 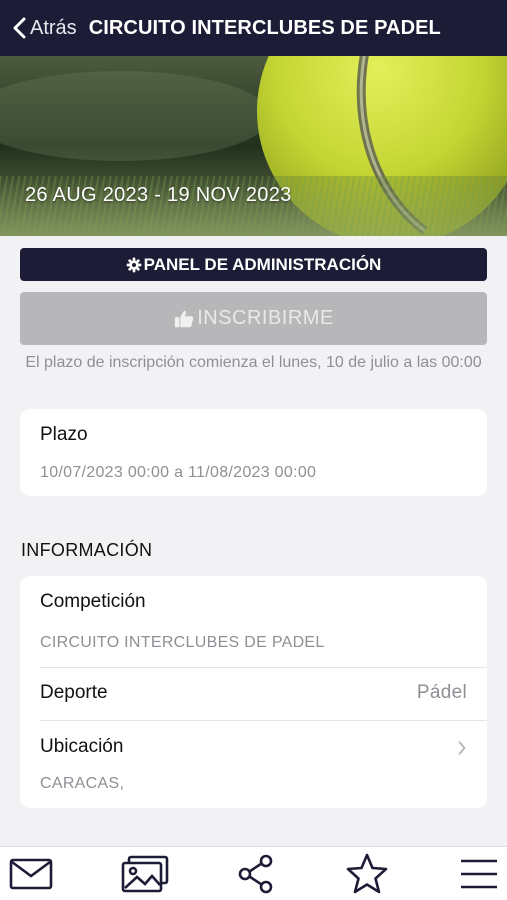 I want to click on ubicacion-label: Ubicación, so click(x=82, y=746).